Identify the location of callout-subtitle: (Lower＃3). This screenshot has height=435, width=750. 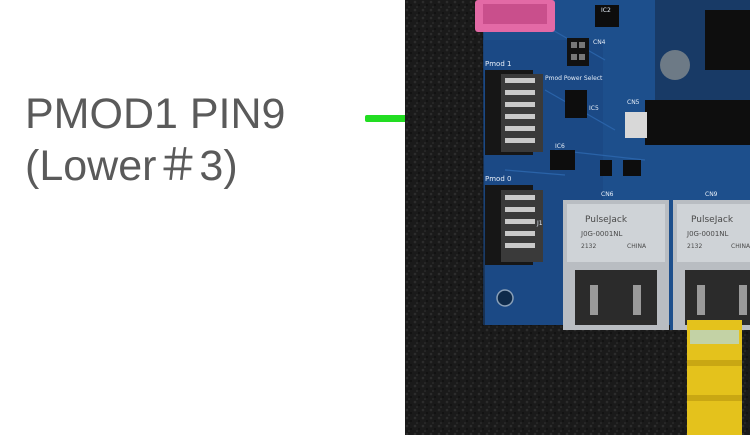
(131, 166).